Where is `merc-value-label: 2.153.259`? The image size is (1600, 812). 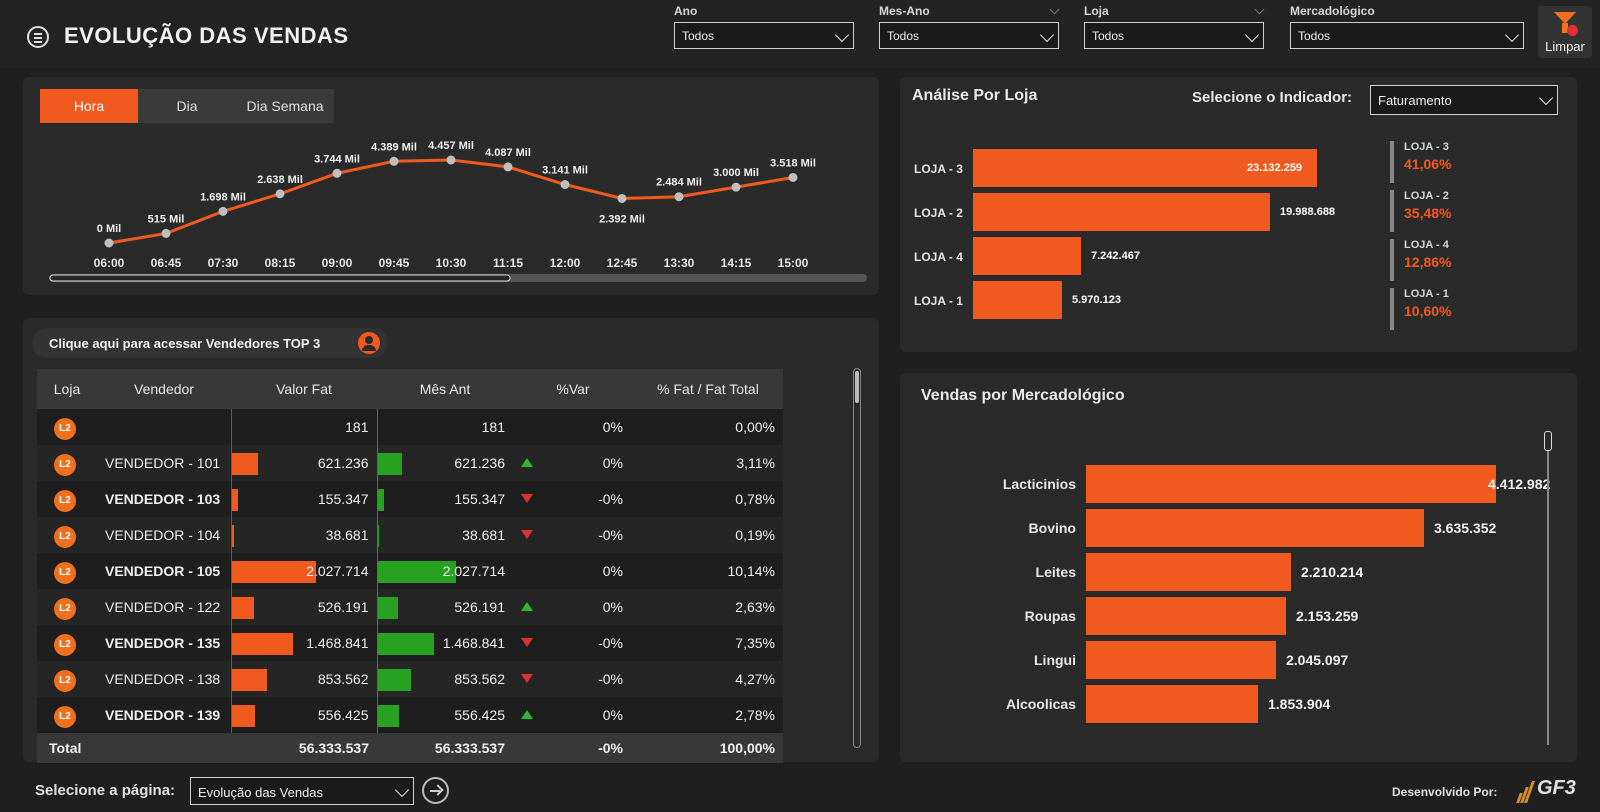 merc-value-label: 2.153.259 is located at coordinates (1327, 616).